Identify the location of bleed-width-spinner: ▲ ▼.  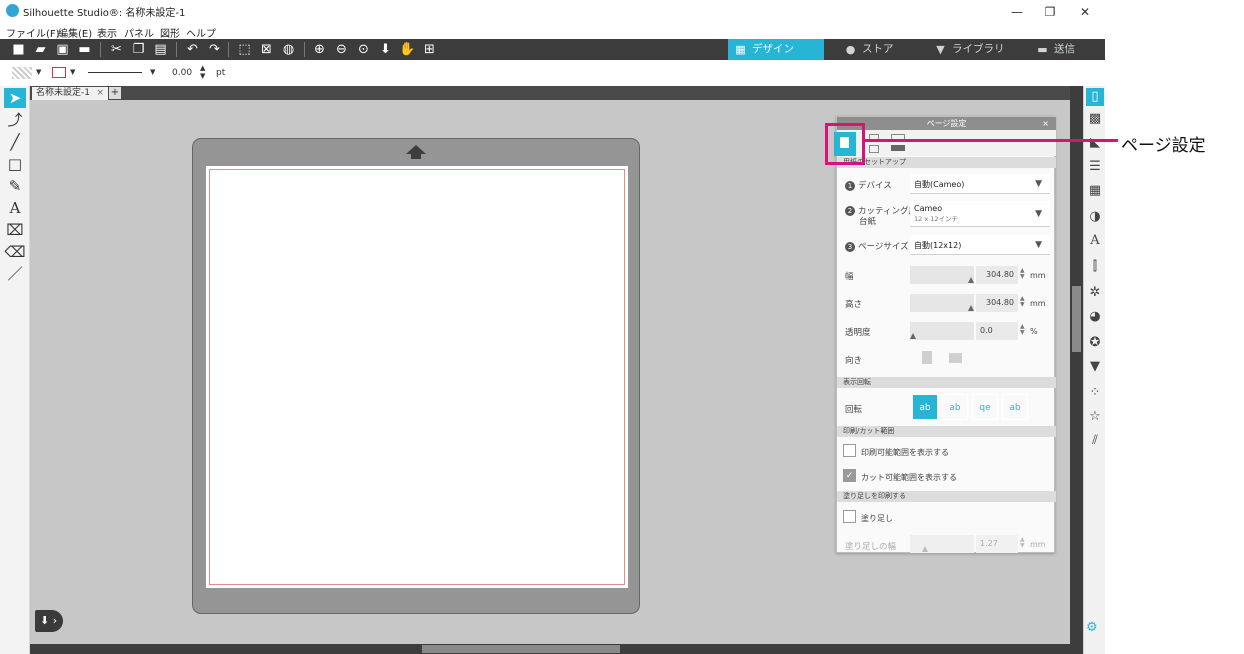
(1022, 543).